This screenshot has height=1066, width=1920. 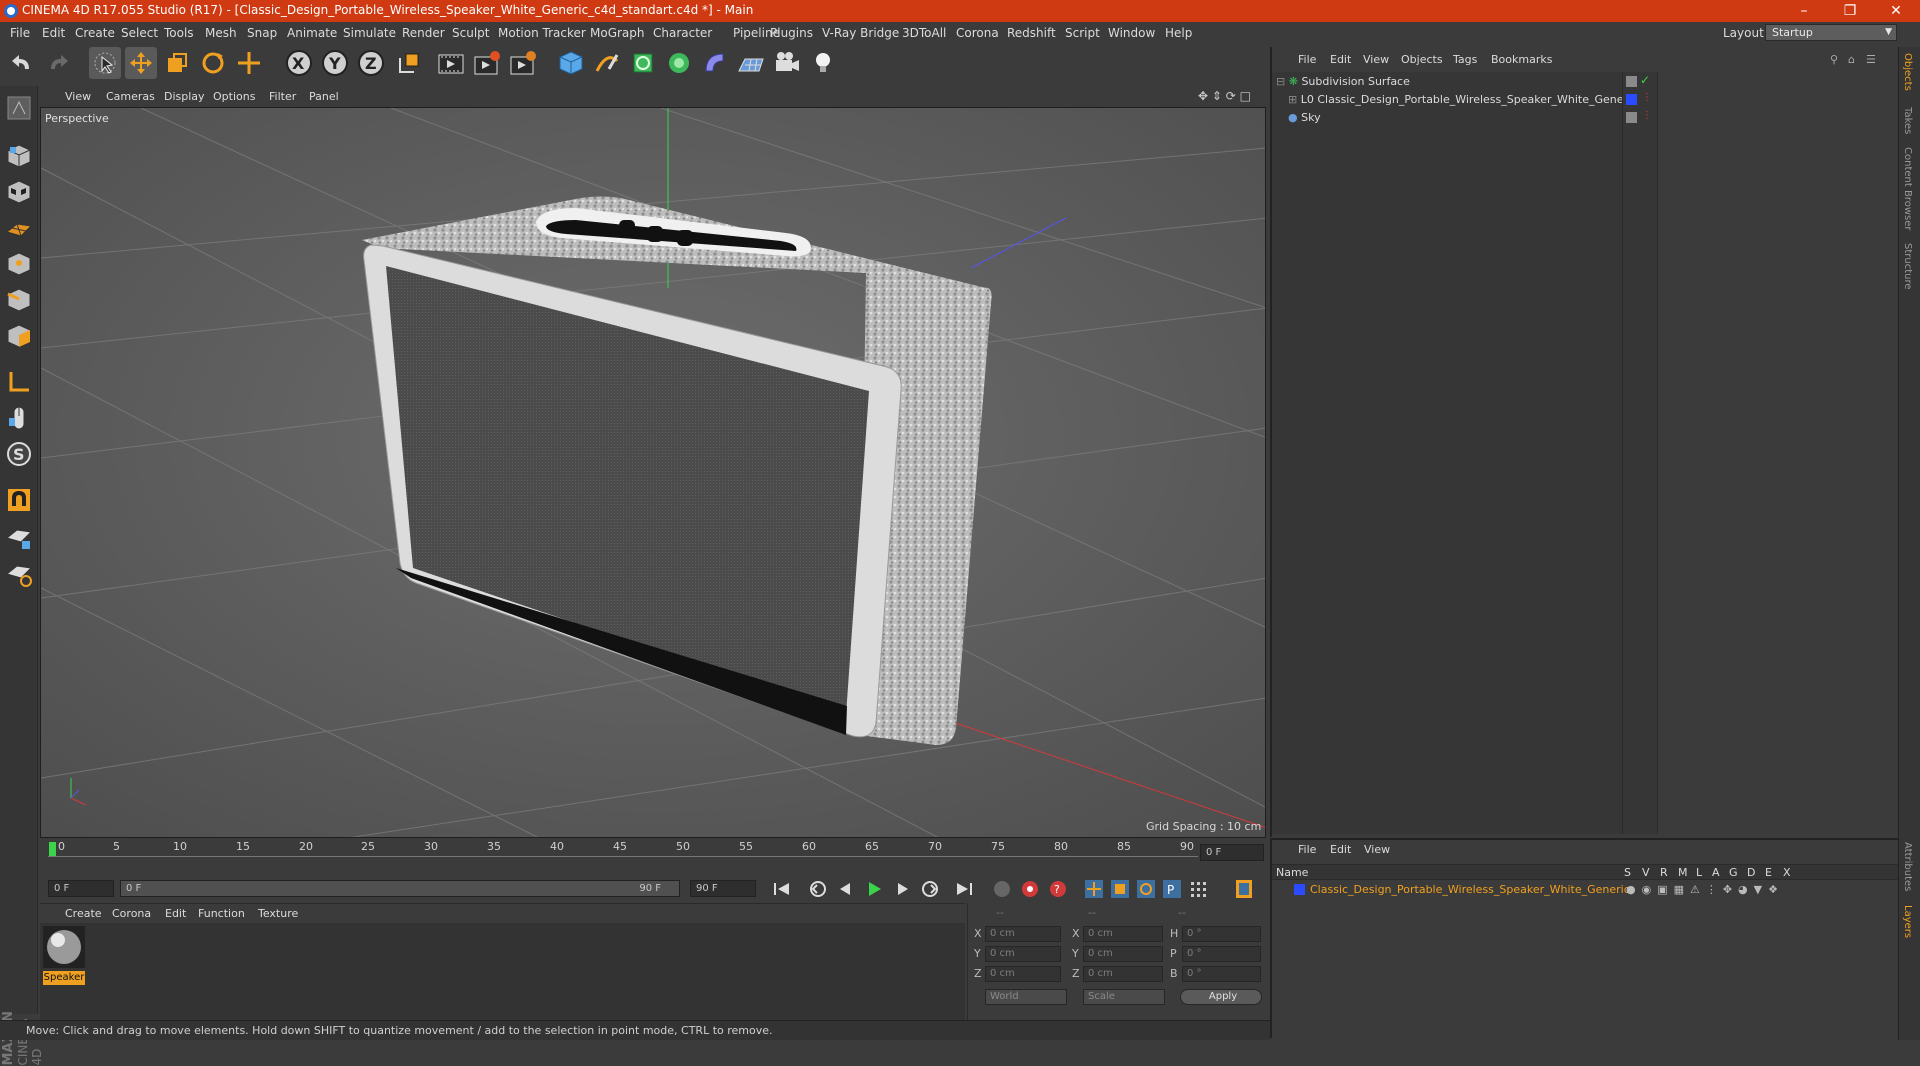 I want to click on object-menu-tags: Tags, so click(x=1465, y=59).